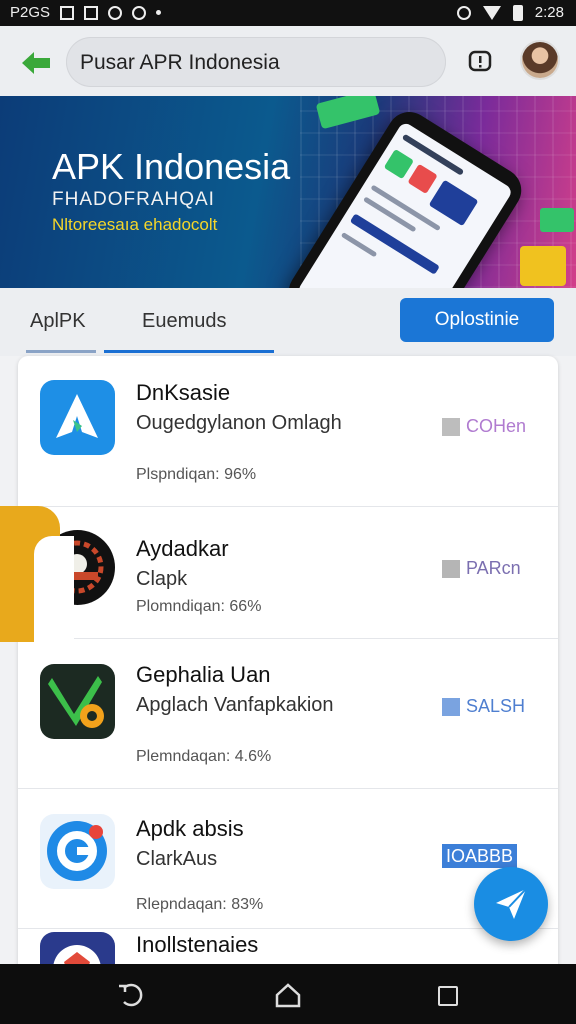  I want to click on green-arrow-app-icon, so click(77, 701).